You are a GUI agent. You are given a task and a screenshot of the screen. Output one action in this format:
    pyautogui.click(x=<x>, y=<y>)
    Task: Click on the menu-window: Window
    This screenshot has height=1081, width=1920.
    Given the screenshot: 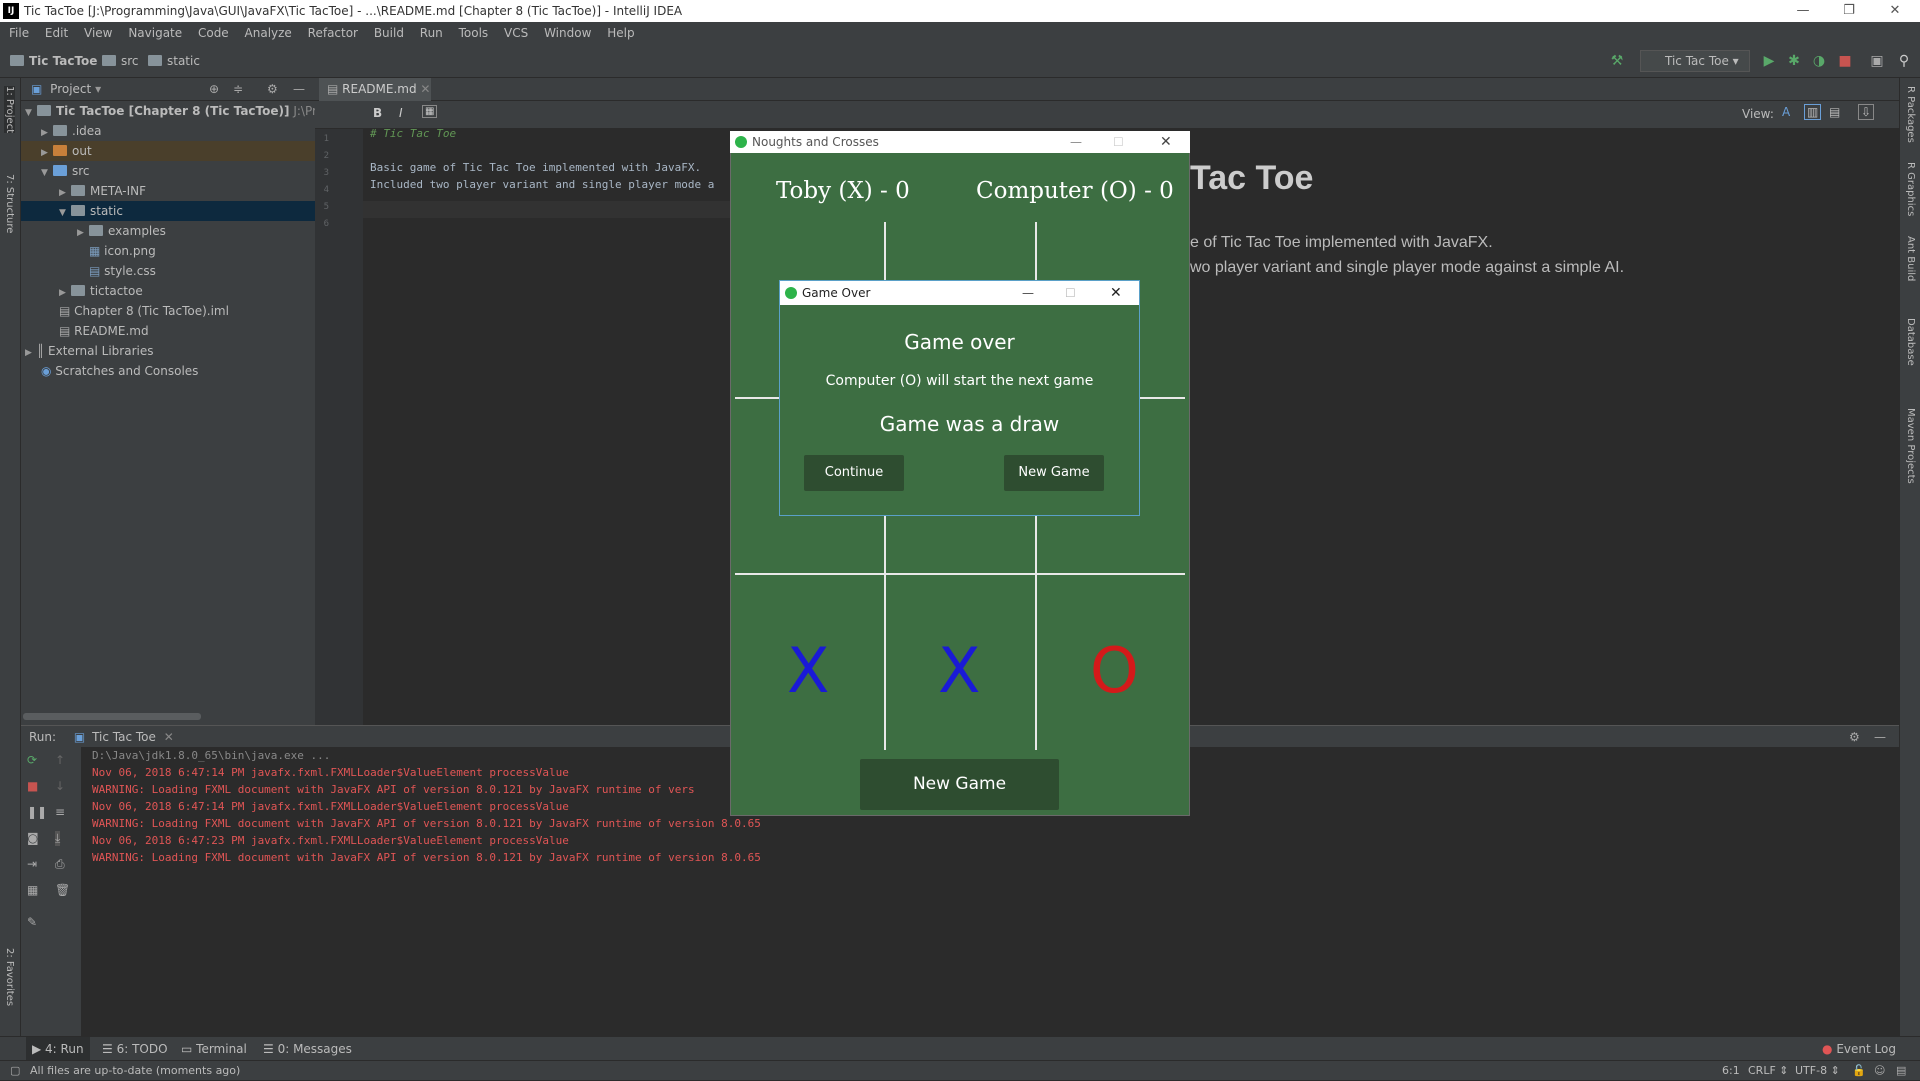 What is the action you would take?
    pyautogui.click(x=567, y=33)
    